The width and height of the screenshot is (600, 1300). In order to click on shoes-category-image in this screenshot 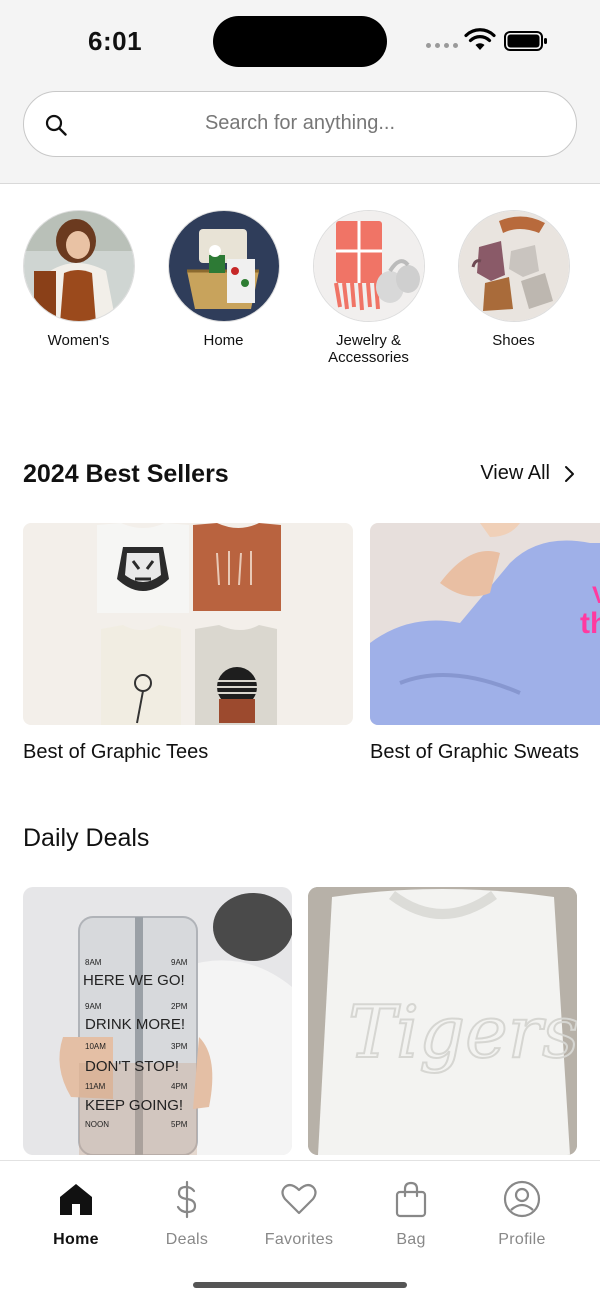, I will do `click(513, 266)`.